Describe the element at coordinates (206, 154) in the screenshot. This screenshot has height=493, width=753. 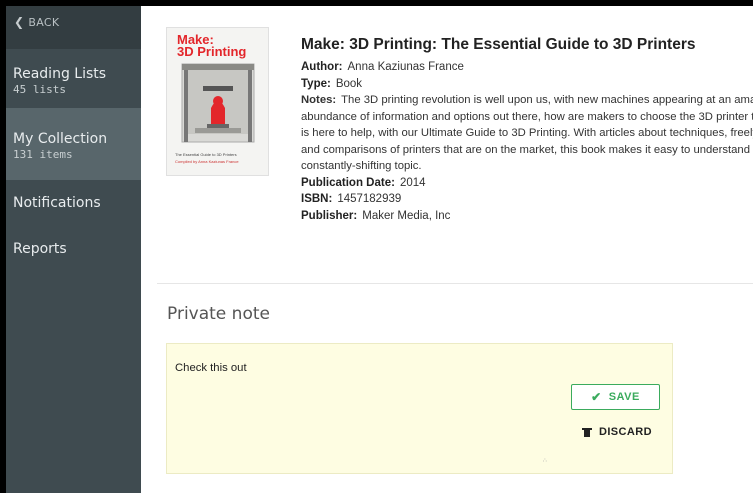
I see `cover-tagline: The Essential Guide to 3D Printers` at that location.